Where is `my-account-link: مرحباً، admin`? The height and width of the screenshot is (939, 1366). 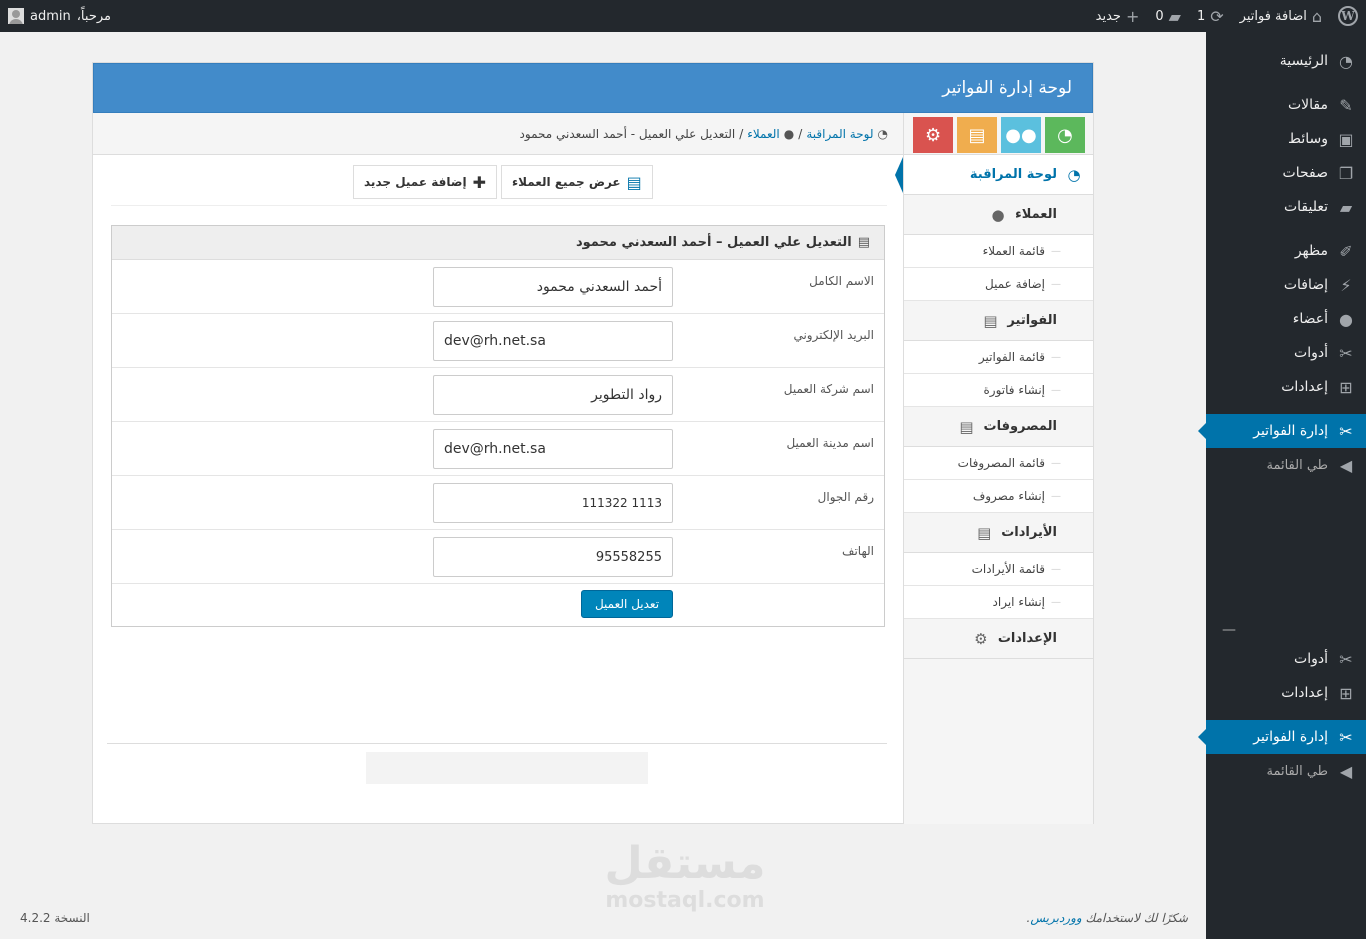 my-account-link: مرحباً، admin is located at coordinates (59, 16).